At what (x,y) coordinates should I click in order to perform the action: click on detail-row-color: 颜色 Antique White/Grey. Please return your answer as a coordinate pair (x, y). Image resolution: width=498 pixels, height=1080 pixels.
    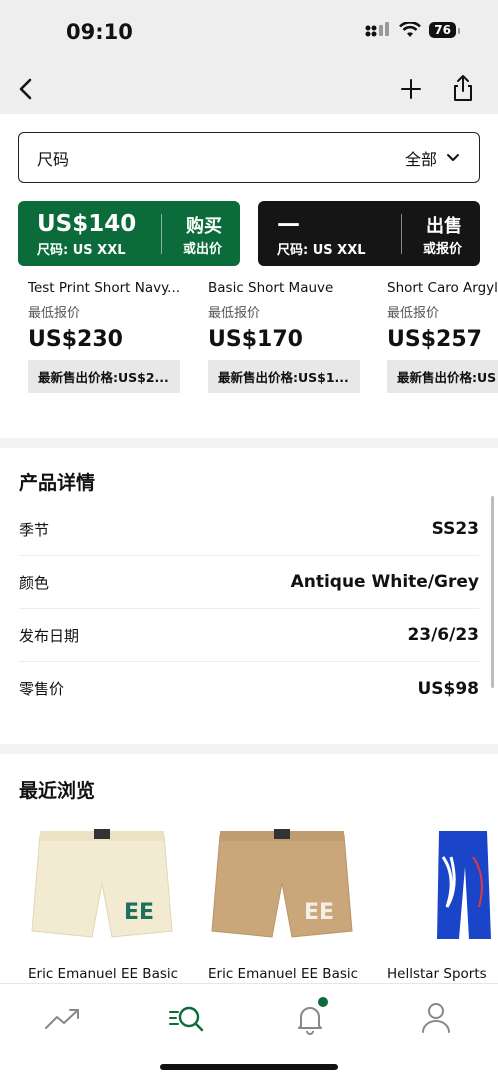
    Looking at the image, I should click on (249, 582).